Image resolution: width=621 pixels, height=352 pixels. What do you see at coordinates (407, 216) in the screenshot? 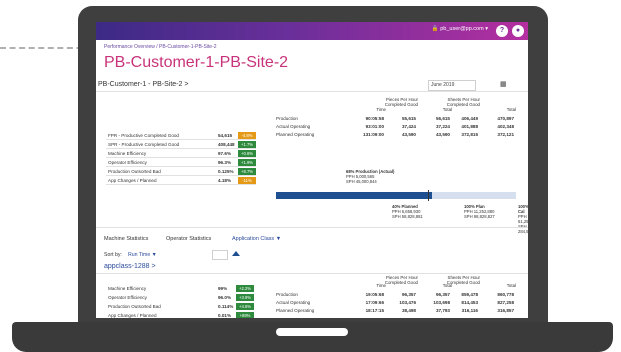
I see `progress-note-line: SPH 58,828,881` at bounding box center [407, 216].